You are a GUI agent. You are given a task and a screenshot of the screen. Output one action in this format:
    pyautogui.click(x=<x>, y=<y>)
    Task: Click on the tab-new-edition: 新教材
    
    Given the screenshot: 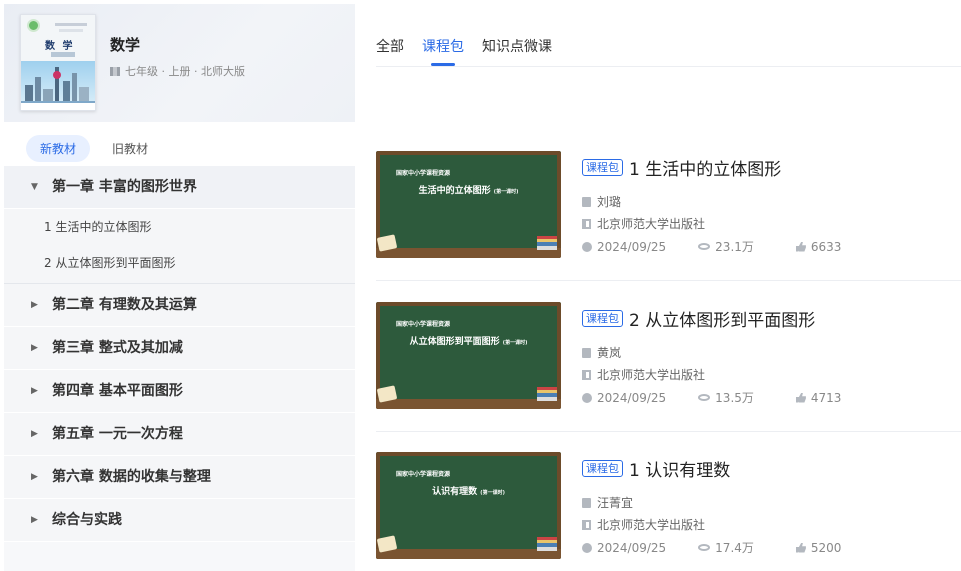 What is the action you would take?
    pyautogui.click(x=58, y=148)
    